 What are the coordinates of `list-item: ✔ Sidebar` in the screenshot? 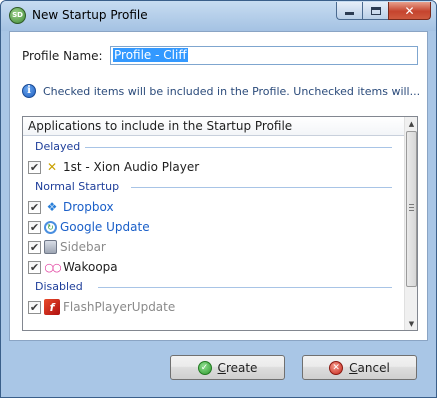 It's located at (213, 247).